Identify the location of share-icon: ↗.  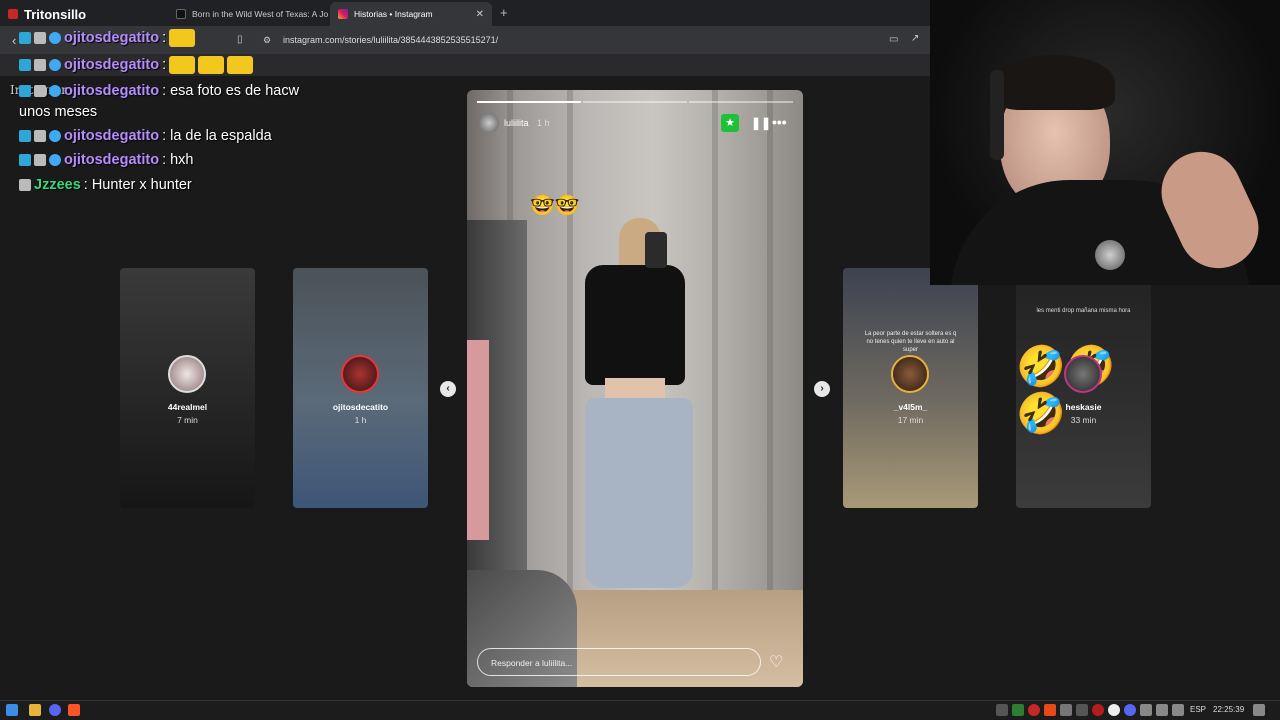
(915, 38).